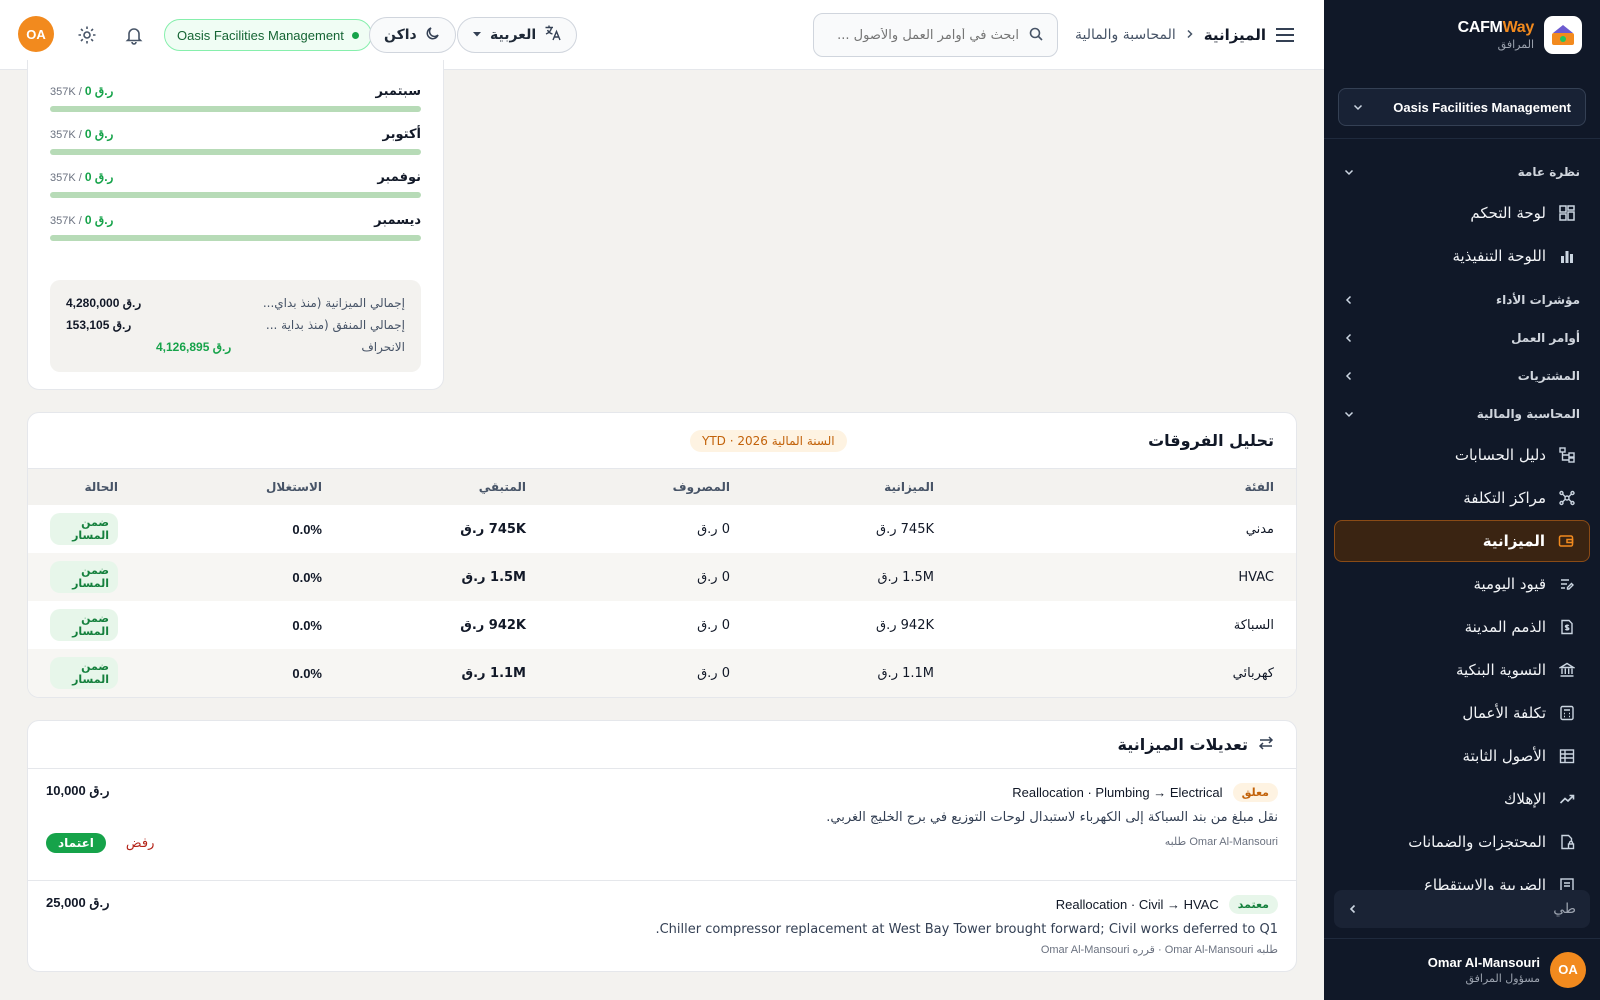  I want to click on sidebar-item-executive: اللوحة التنفيذية, so click(1462, 256).